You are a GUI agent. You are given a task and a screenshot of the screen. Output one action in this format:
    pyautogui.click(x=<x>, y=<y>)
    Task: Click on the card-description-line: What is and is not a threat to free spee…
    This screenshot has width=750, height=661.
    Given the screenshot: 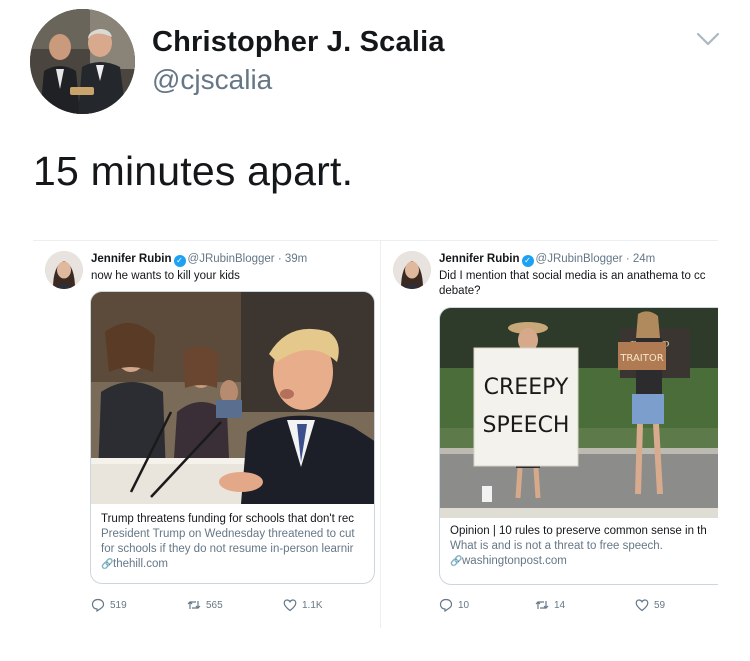 What is the action you would take?
    pyautogui.click(x=556, y=546)
    